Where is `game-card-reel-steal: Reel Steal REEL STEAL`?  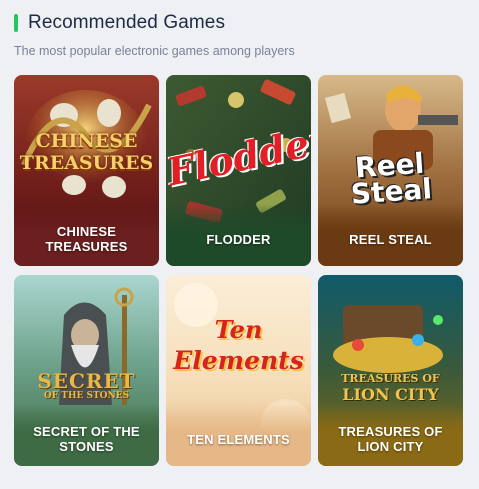
game-card-reel-steal: Reel Steal REEL STEAL is located at coordinates (390, 170).